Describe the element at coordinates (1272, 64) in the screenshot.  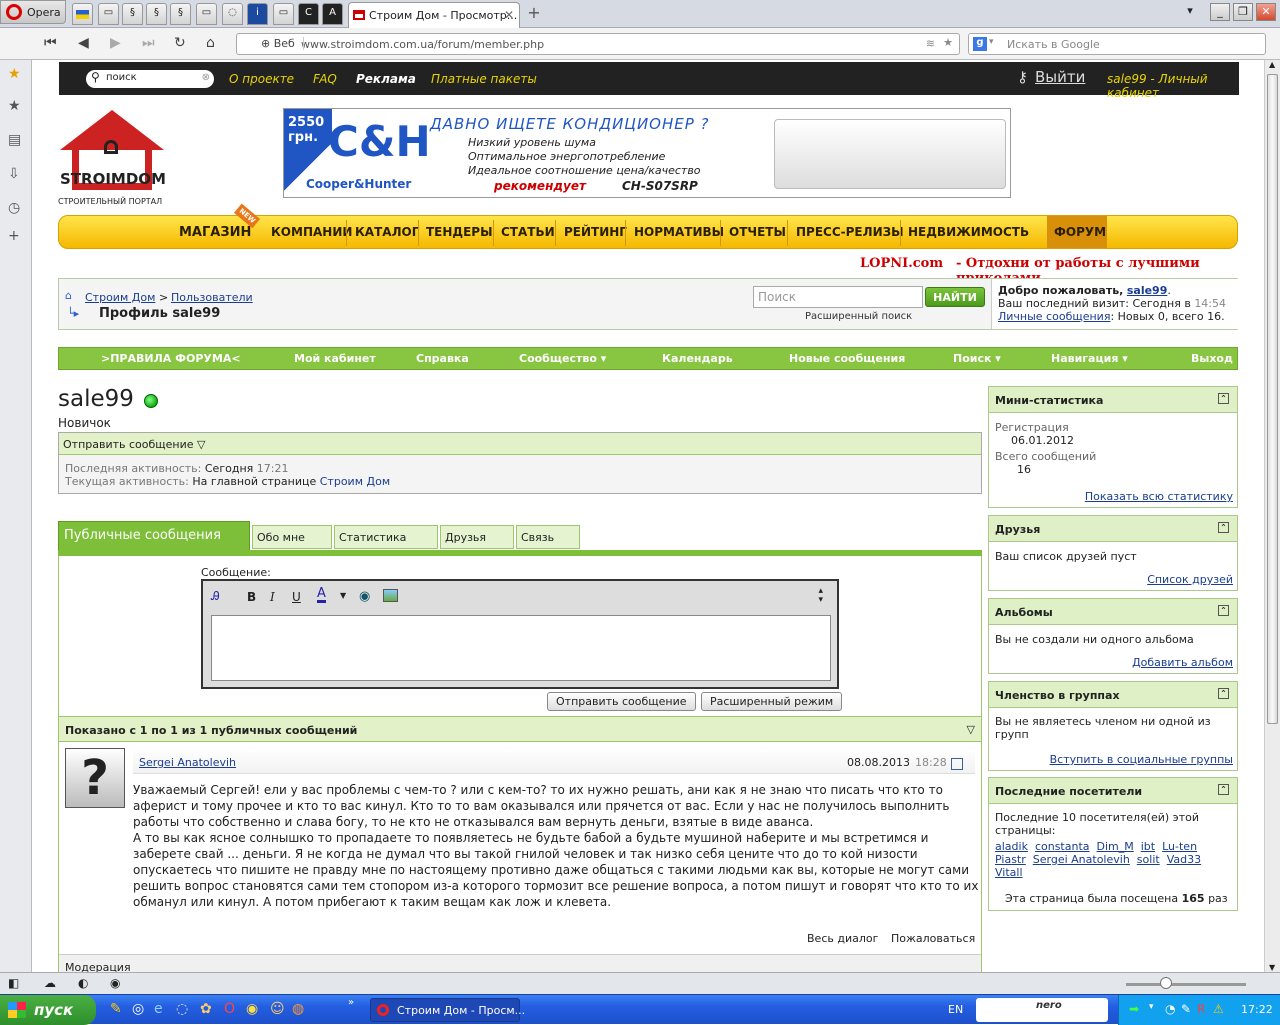
I see `scroll-up-icon: ▲` at that location.